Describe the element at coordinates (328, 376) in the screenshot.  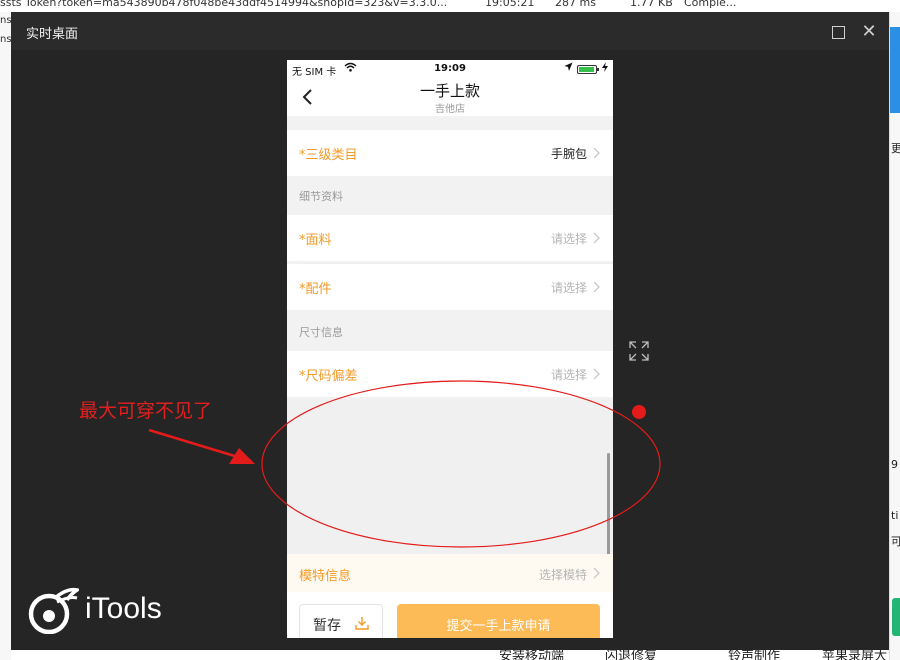
I see `row-label: *尺码偏差` at that location.